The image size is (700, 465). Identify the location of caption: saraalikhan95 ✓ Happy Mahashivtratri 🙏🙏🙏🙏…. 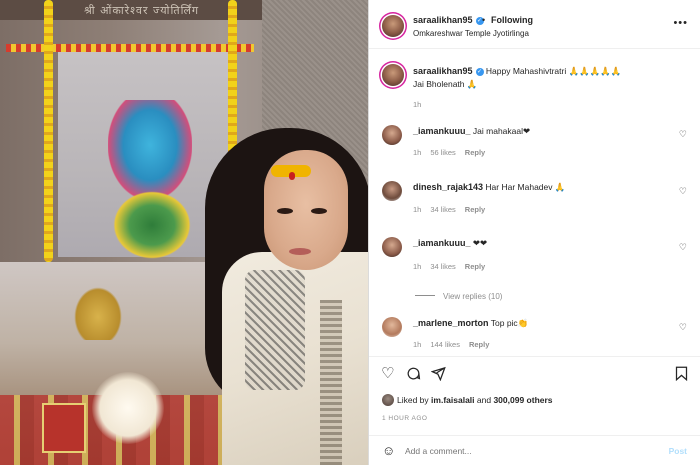
(517, 78).